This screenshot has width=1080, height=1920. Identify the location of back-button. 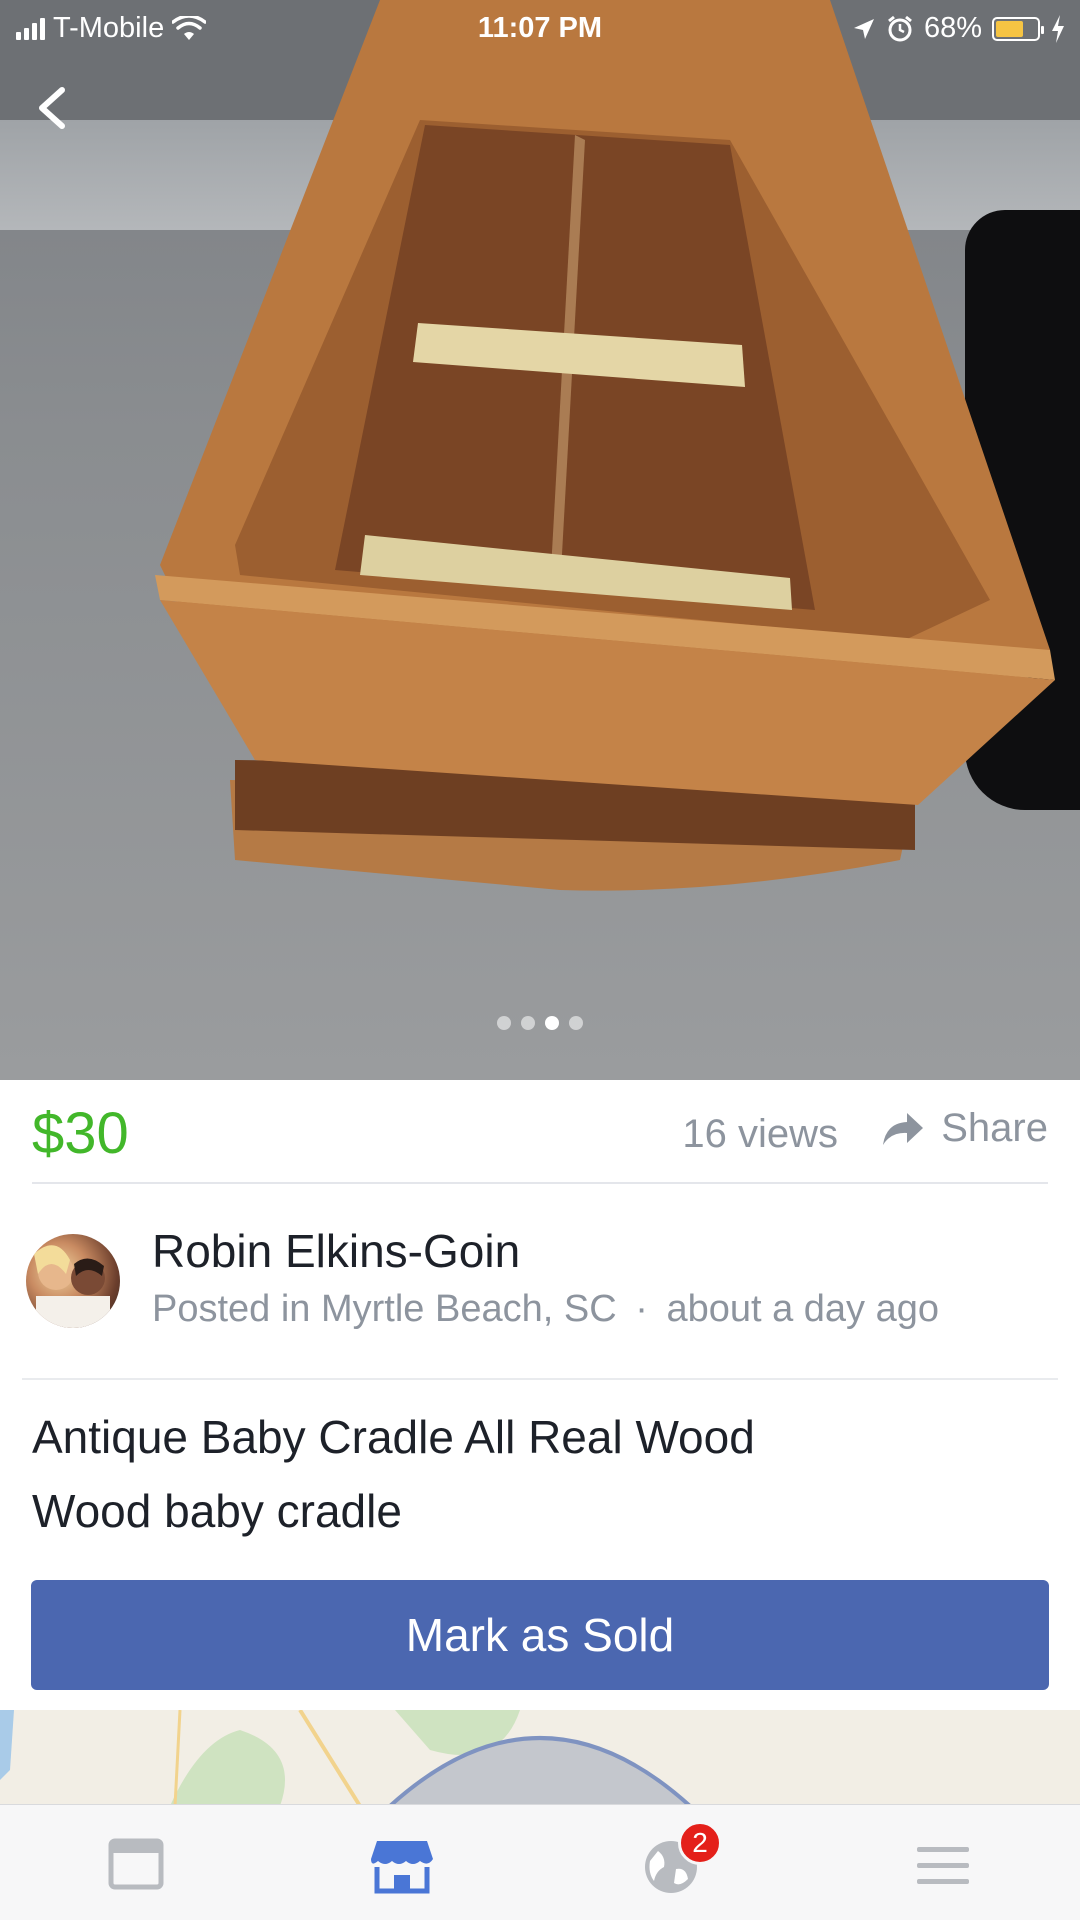
(53, 108).